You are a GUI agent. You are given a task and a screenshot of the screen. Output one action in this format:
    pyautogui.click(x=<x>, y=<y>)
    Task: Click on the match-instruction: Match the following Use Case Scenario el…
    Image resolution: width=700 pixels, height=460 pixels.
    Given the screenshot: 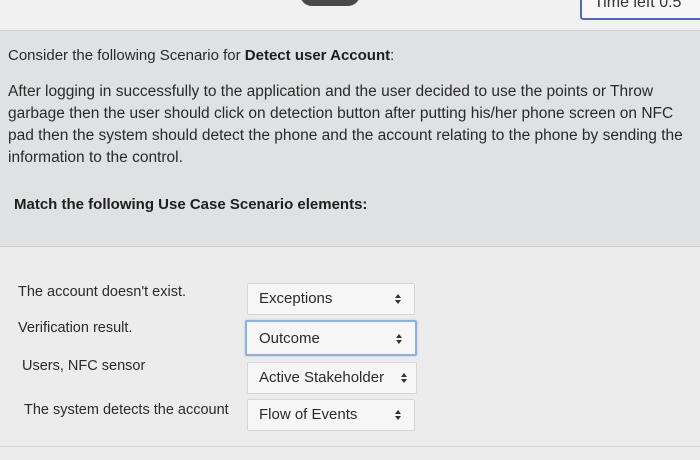 What is the action you would take?
    pyautogui.click(x=191, y=204)
    